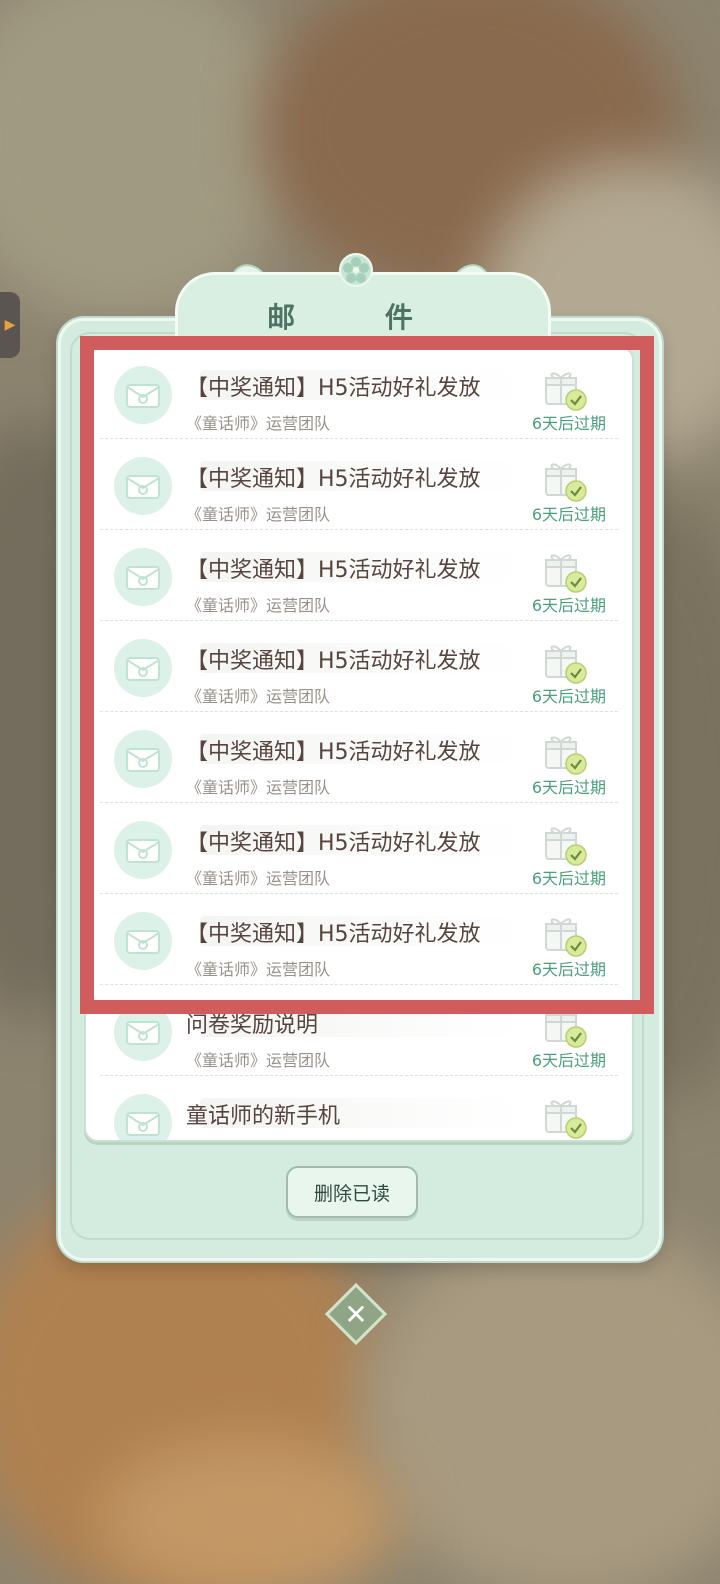 The width and height of the screenshot is (720, 1584). What do you see at coordinates (359, 1108) in the screenshot?
I see `mail-row: 童话师的新手机` at bounding box center [359, 1108].